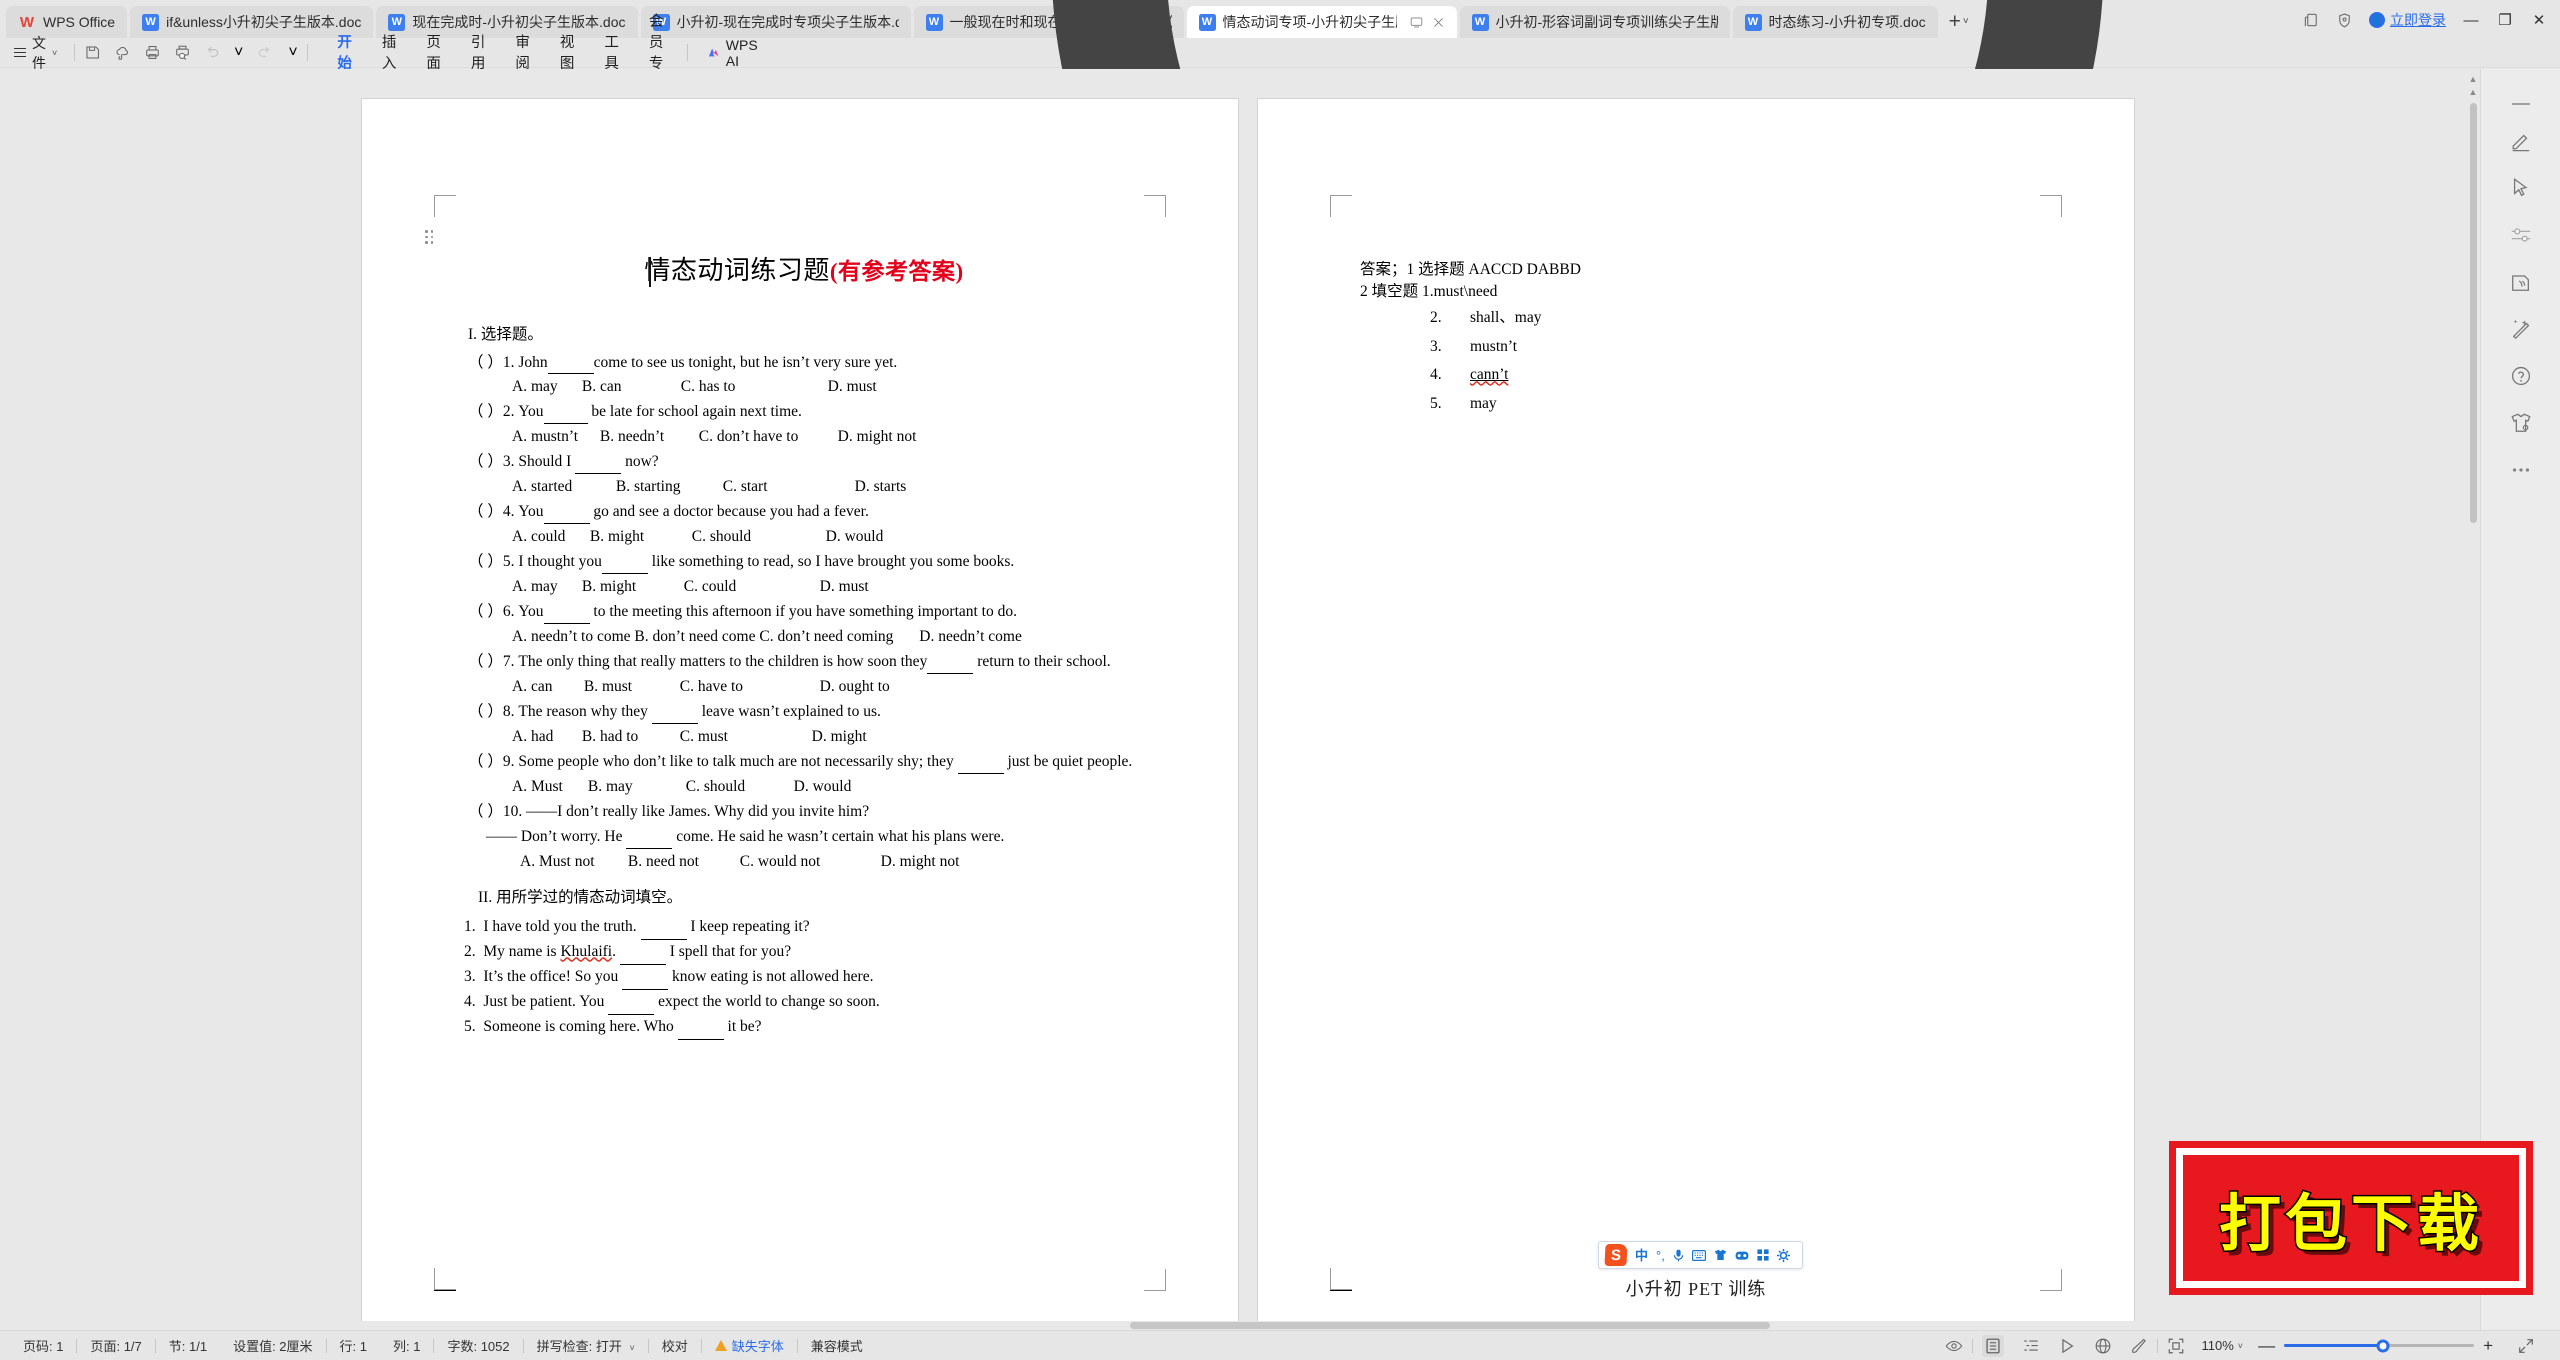  I want to click on fill-pre: I have told you the truth., so click(562, 926).